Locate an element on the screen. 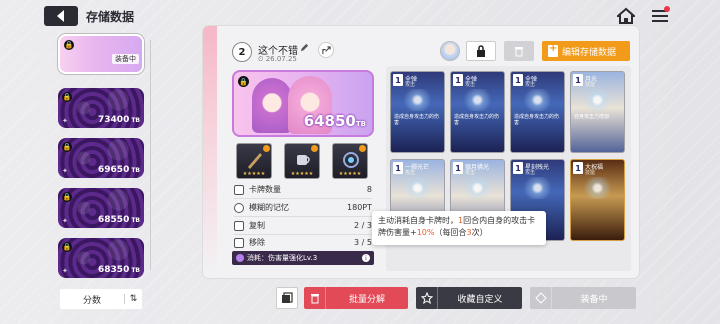 The image size is (720, 324). equipped-button: 装备中 is located at coordinates (583, 298).